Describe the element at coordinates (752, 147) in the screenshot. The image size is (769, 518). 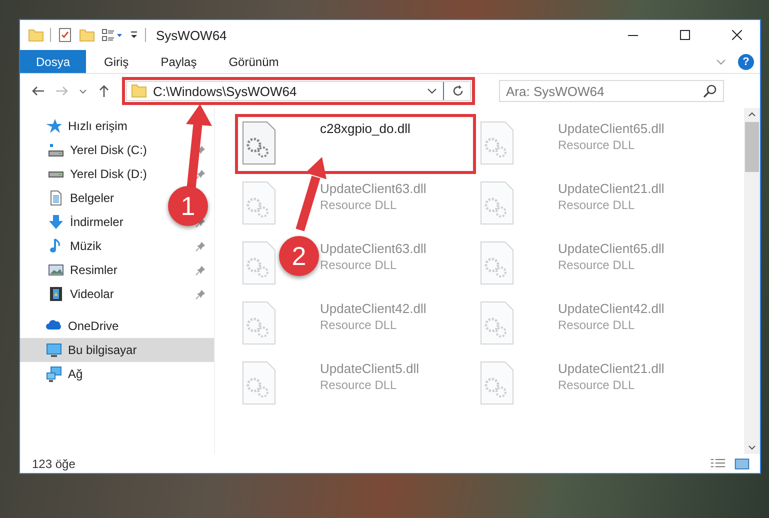
I see `scroll-thumb` at that location.